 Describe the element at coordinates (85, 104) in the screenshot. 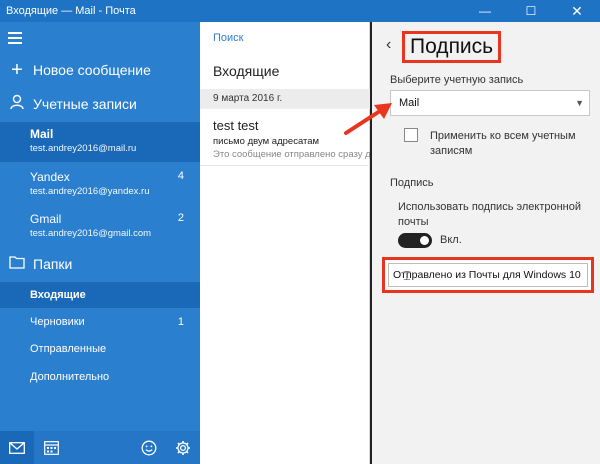

I see `accounts-label: Учетные записи` at that location.